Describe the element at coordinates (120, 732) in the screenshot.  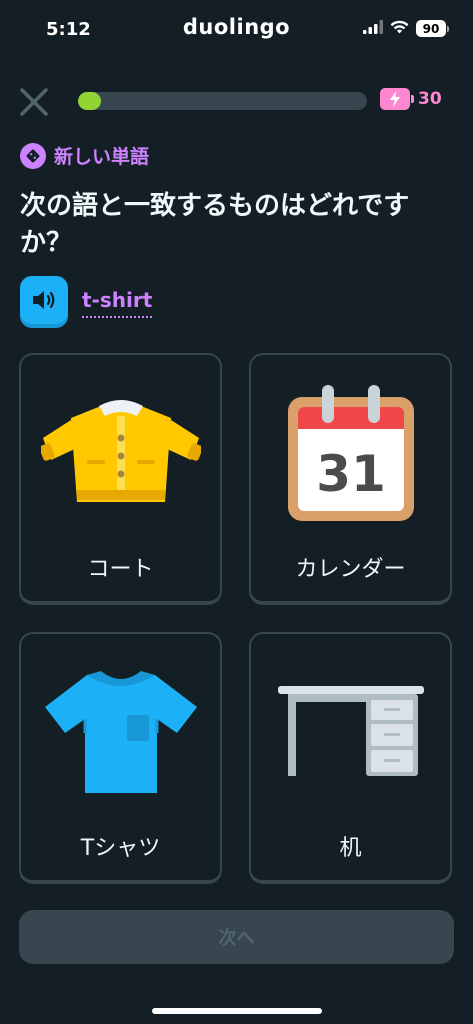
I see `tshirt-icon` at that location.